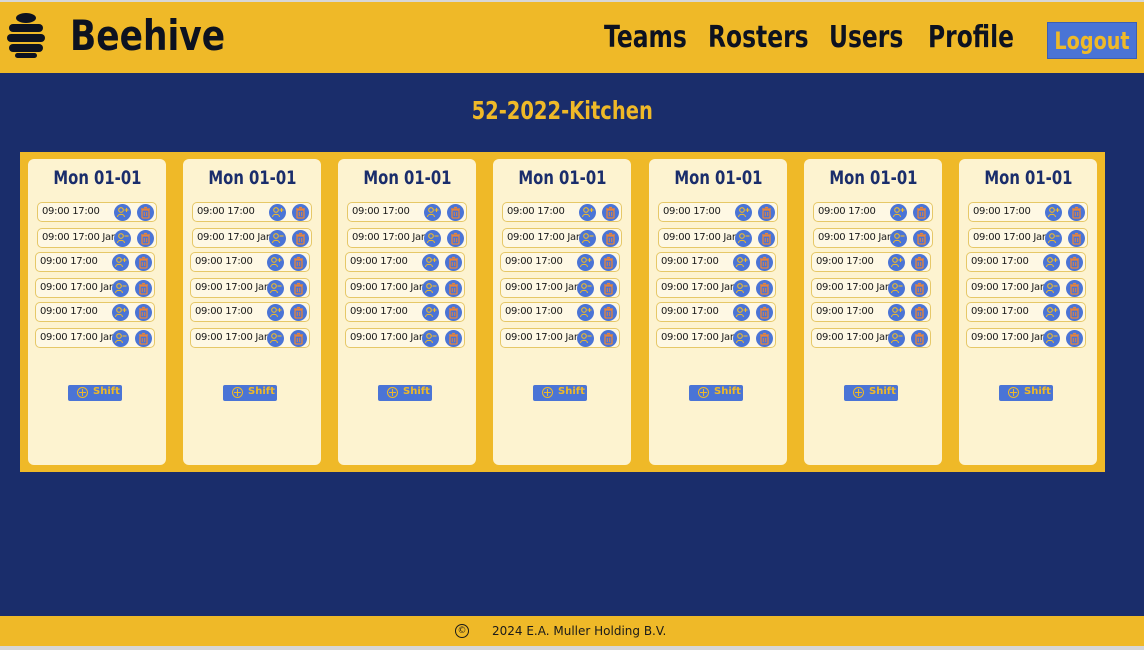 This screenshot has height=650, width=1144. Describe the element at coordinates (645, 37) in the screenshot. I see `nav-teams: Teams` at that location.